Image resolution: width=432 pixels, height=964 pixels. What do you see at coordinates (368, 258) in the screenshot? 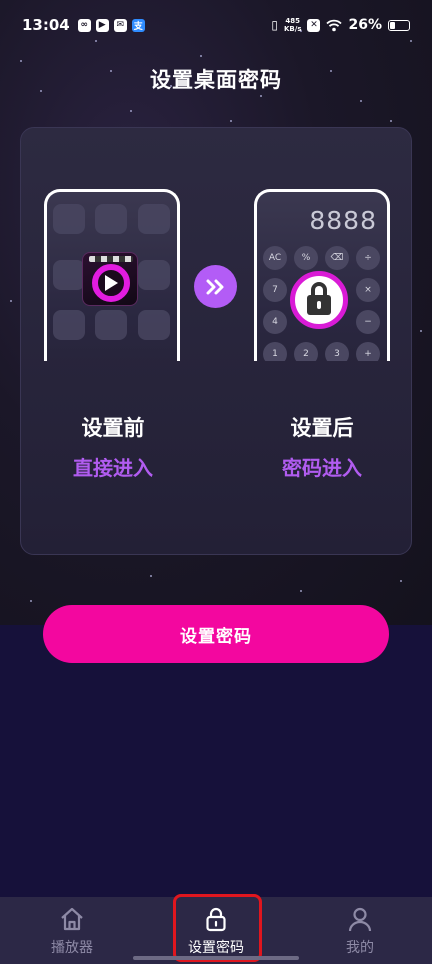
I see `calc-key: ÷` at bounding box center [368, 258].